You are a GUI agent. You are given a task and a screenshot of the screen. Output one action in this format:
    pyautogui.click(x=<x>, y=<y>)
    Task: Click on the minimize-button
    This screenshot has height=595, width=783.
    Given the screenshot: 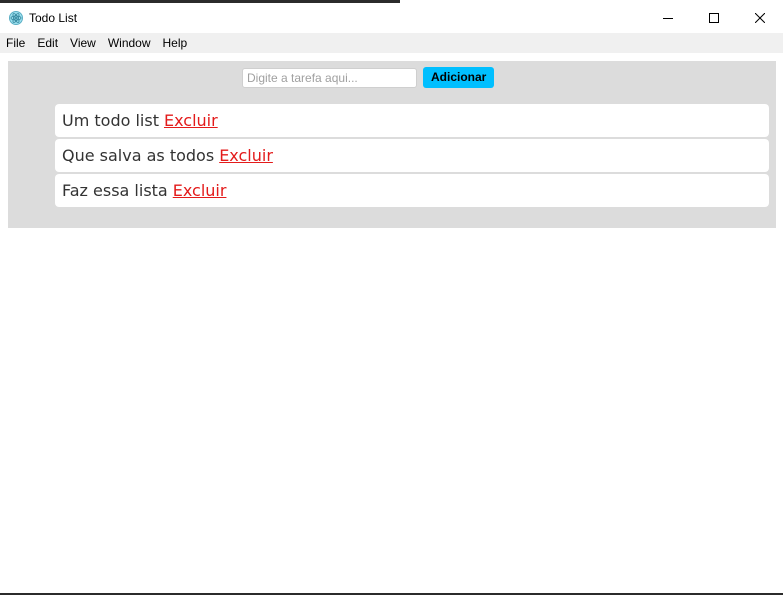 What is the action you would take?
    pyautogui.click(x=668, y=18)
    